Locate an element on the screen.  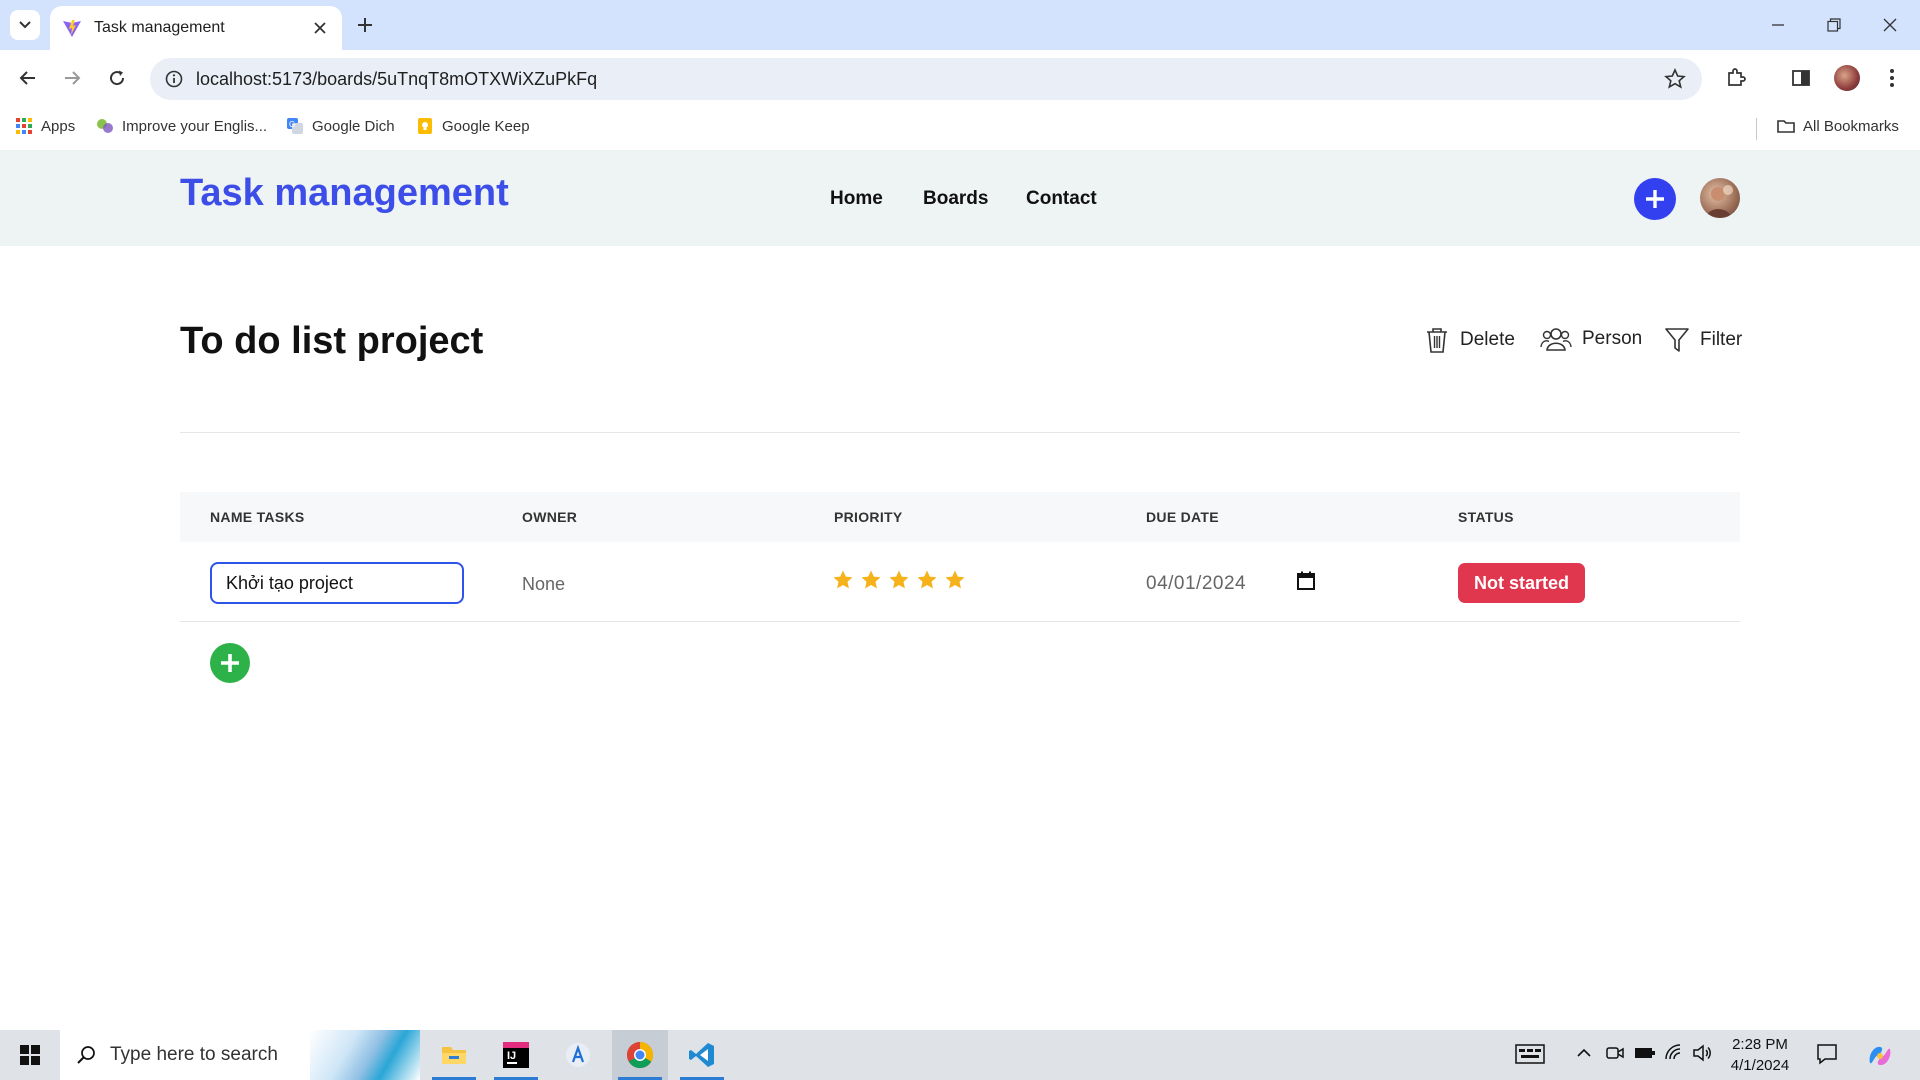
trash-icon is located at coordinates (1437, 340).